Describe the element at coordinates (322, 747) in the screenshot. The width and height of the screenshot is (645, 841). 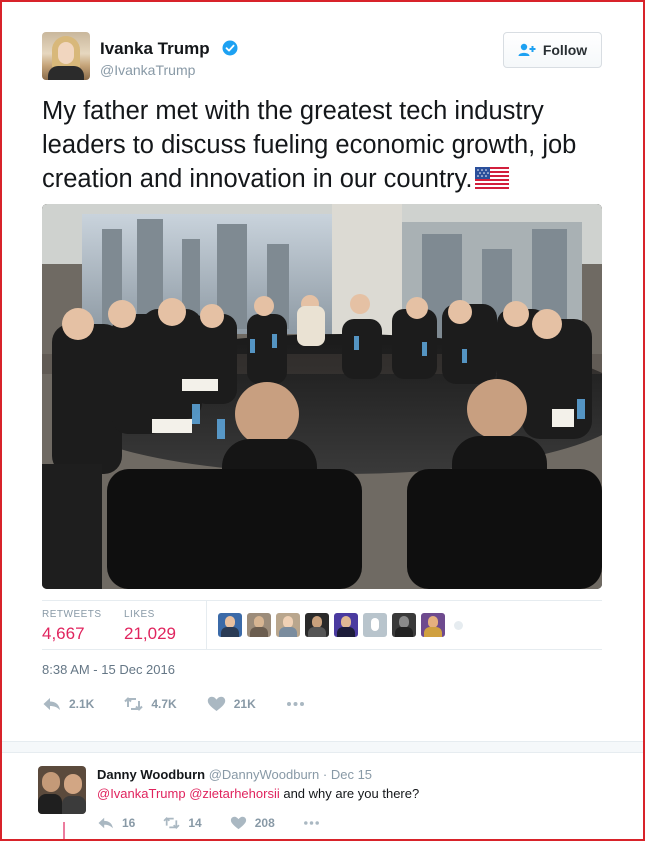
I see `thread-separator` at that location.